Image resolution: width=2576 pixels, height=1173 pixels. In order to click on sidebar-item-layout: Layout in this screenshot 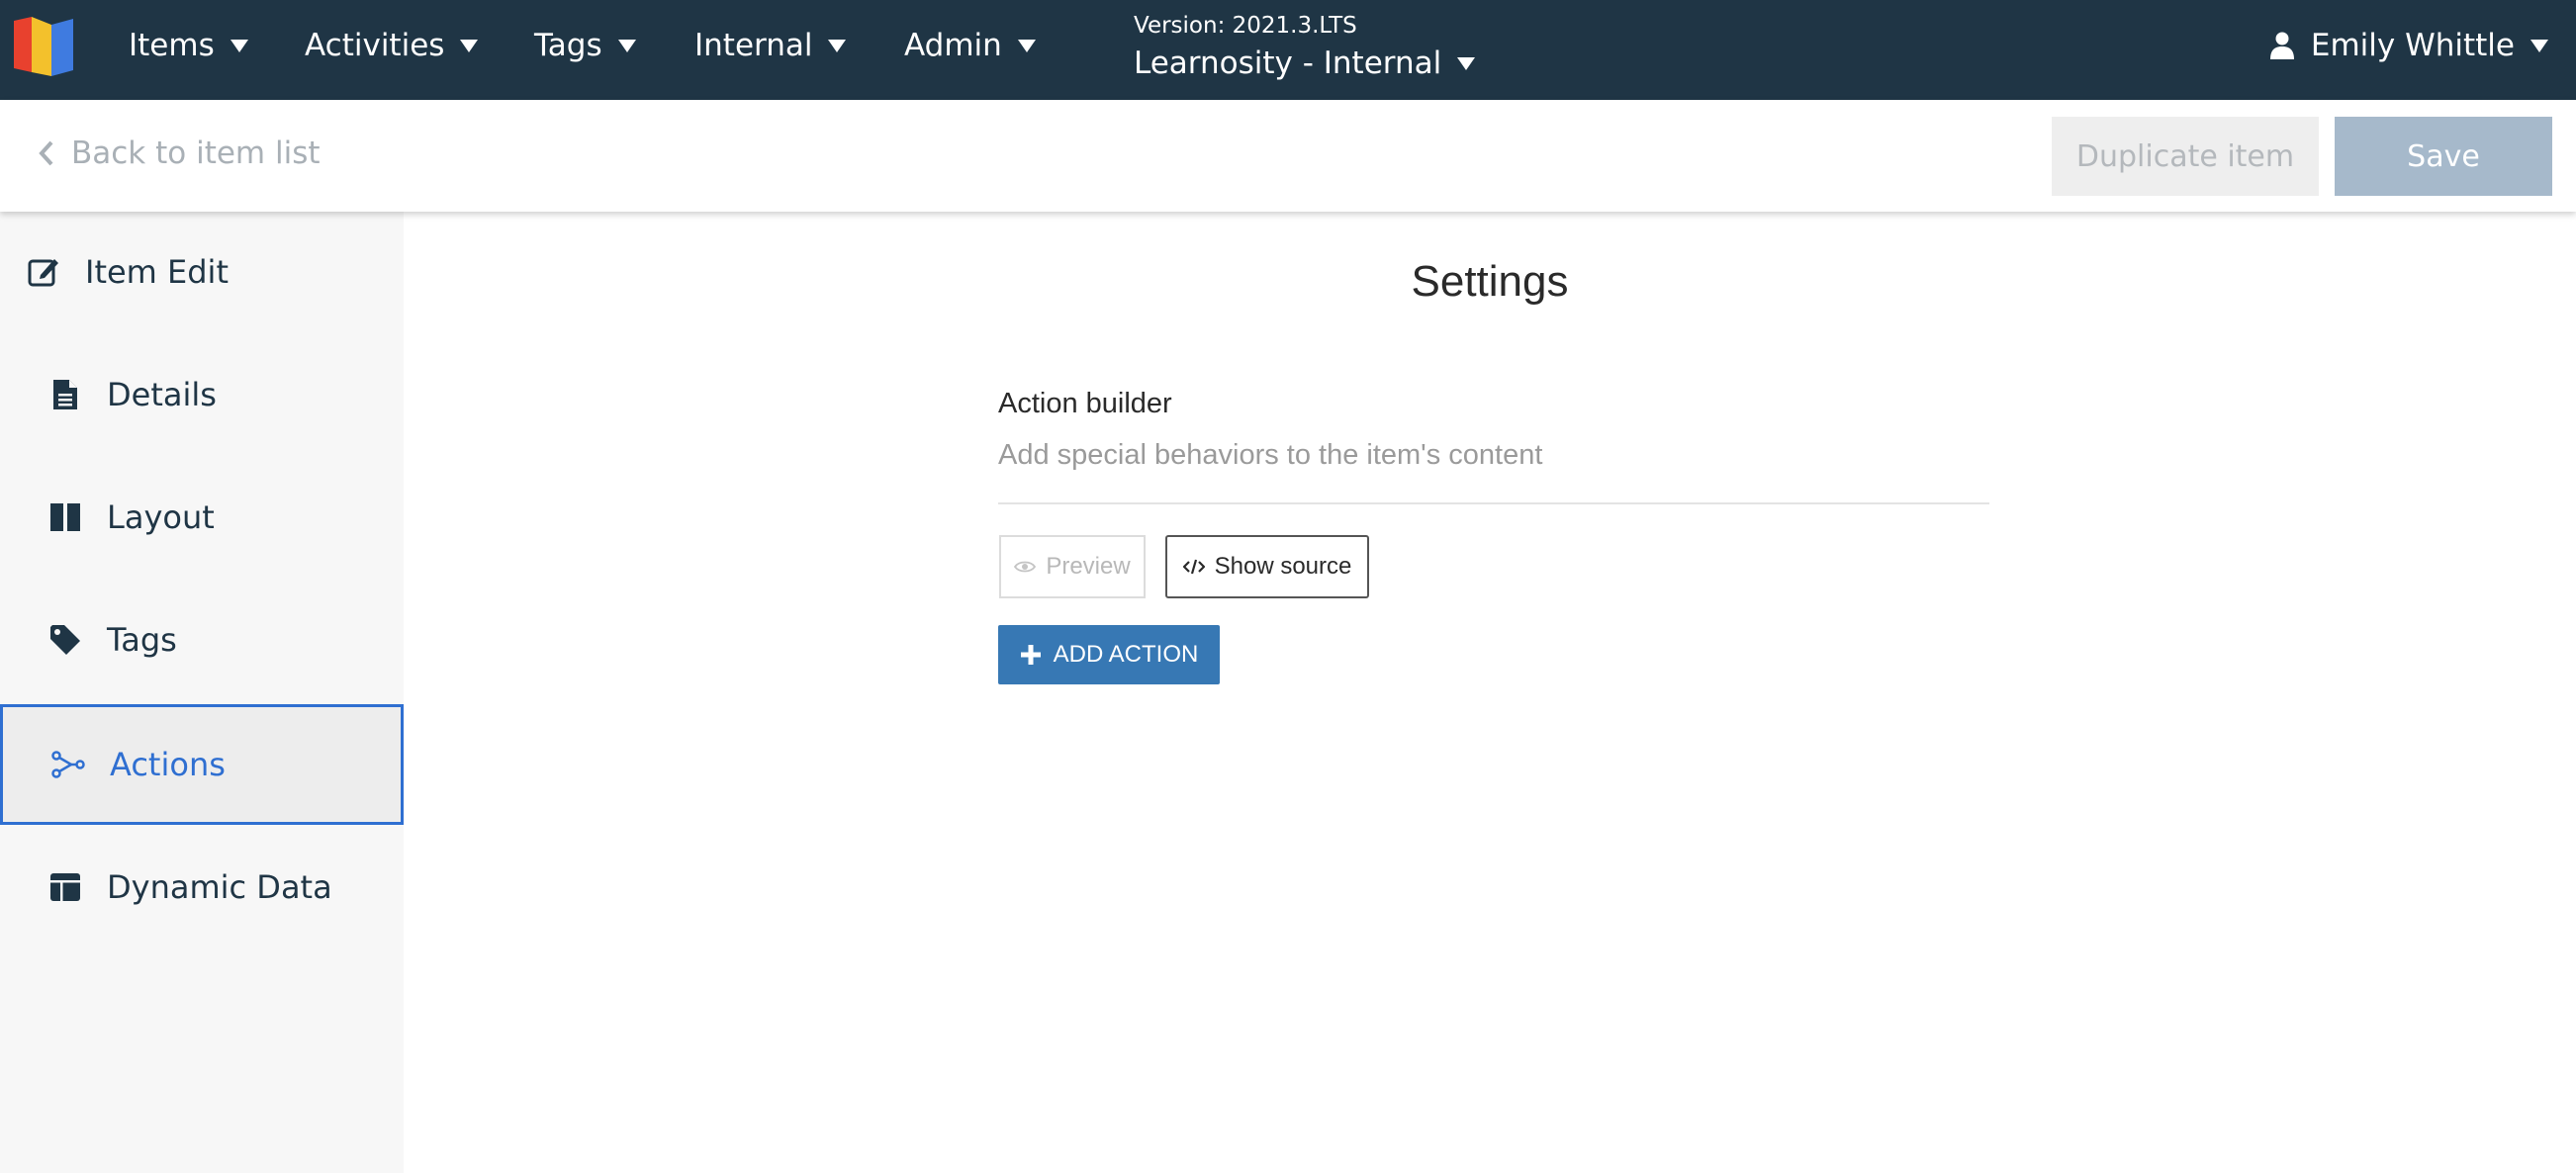, I will do `click(202, 517)`.